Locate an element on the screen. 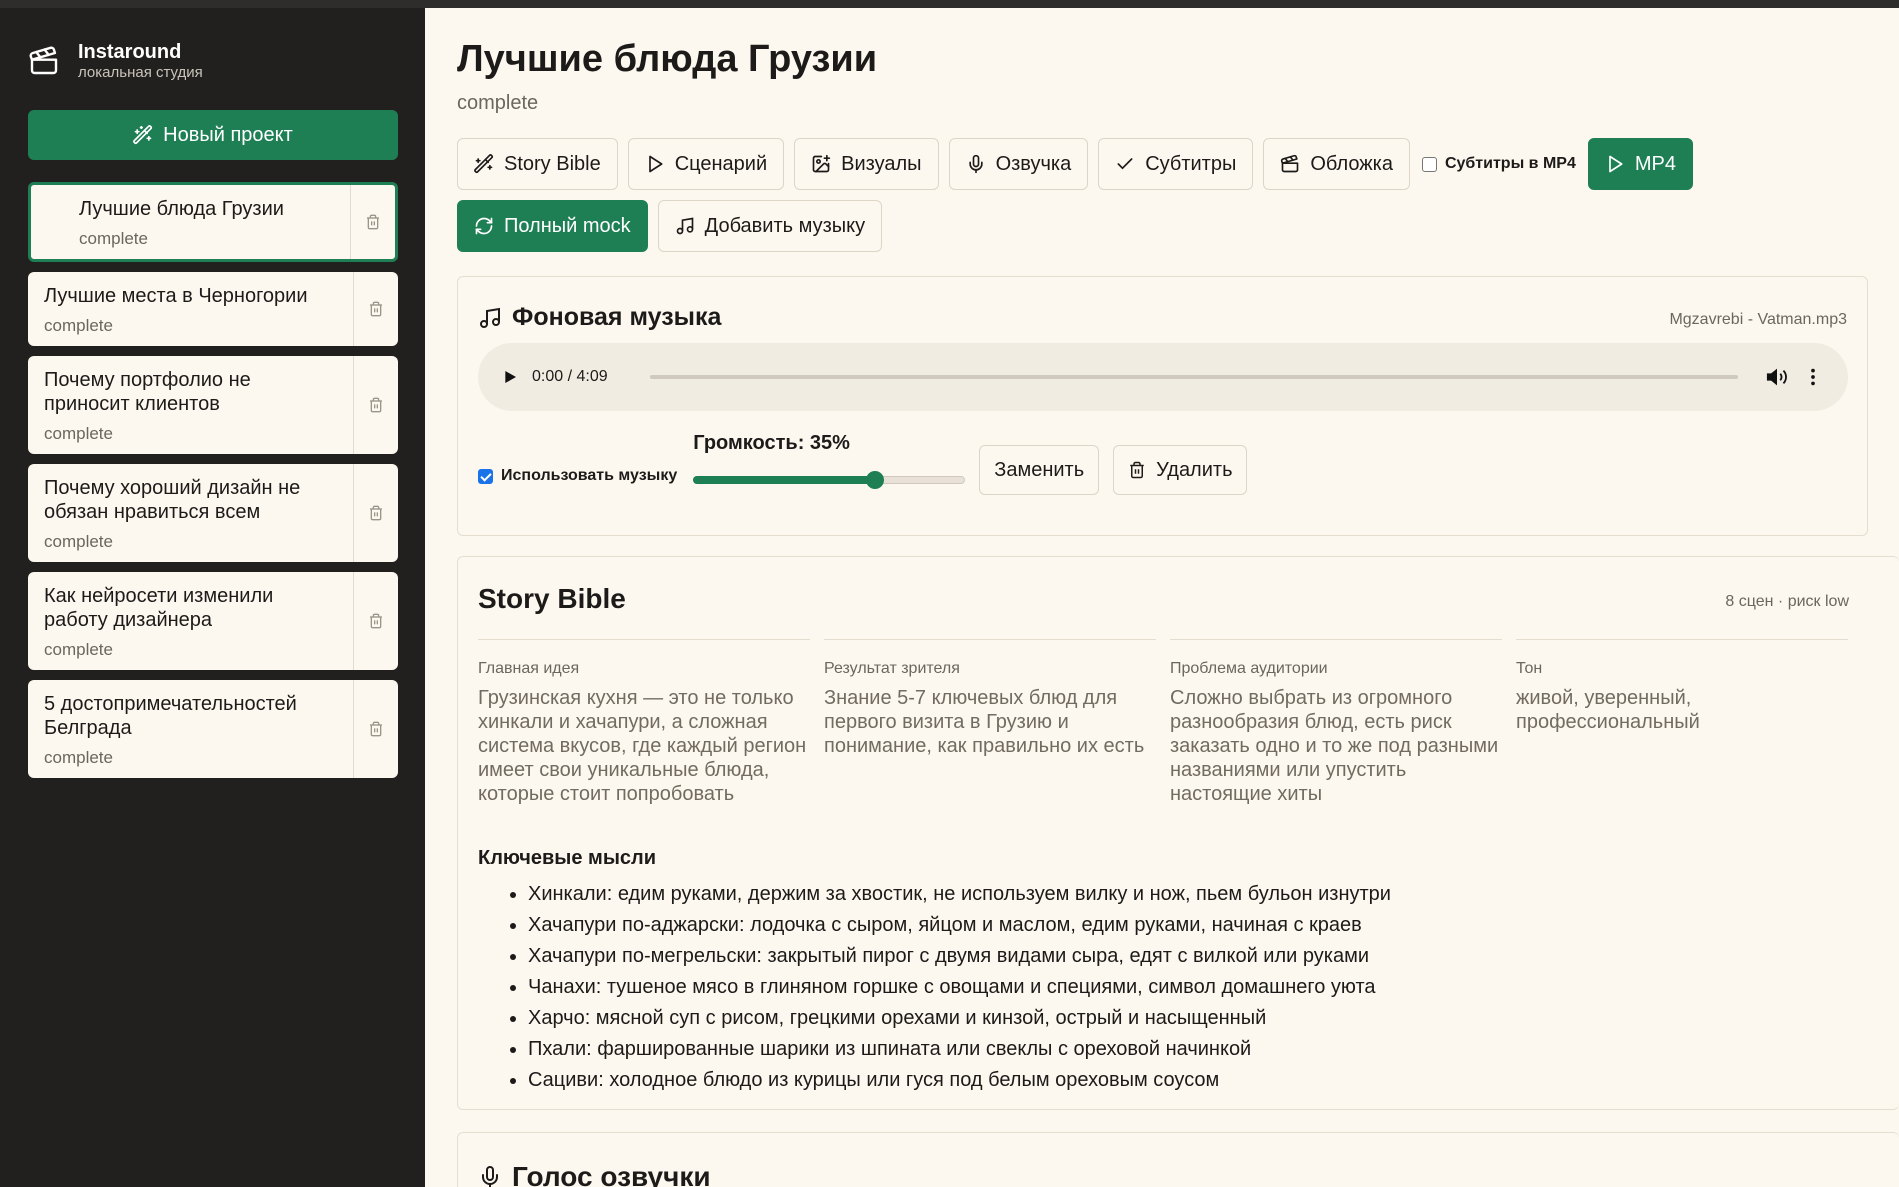  subtitles-in-mp4-checkbox is located at coordinates (1429, 164).